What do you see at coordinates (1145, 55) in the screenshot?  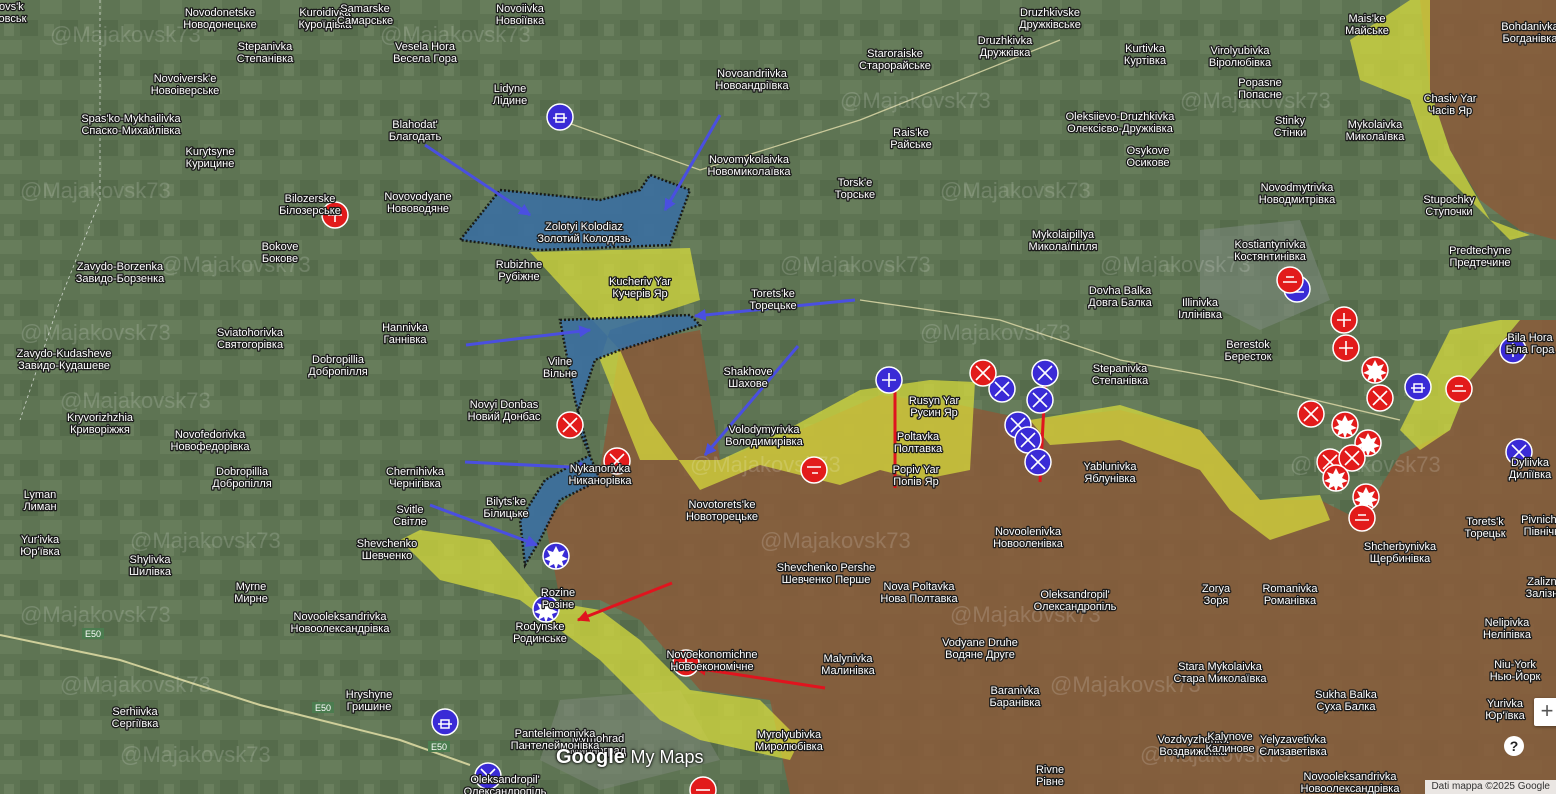 I see `place-label: Kurtivka Куртівка` at bounding box center [1145, 55].